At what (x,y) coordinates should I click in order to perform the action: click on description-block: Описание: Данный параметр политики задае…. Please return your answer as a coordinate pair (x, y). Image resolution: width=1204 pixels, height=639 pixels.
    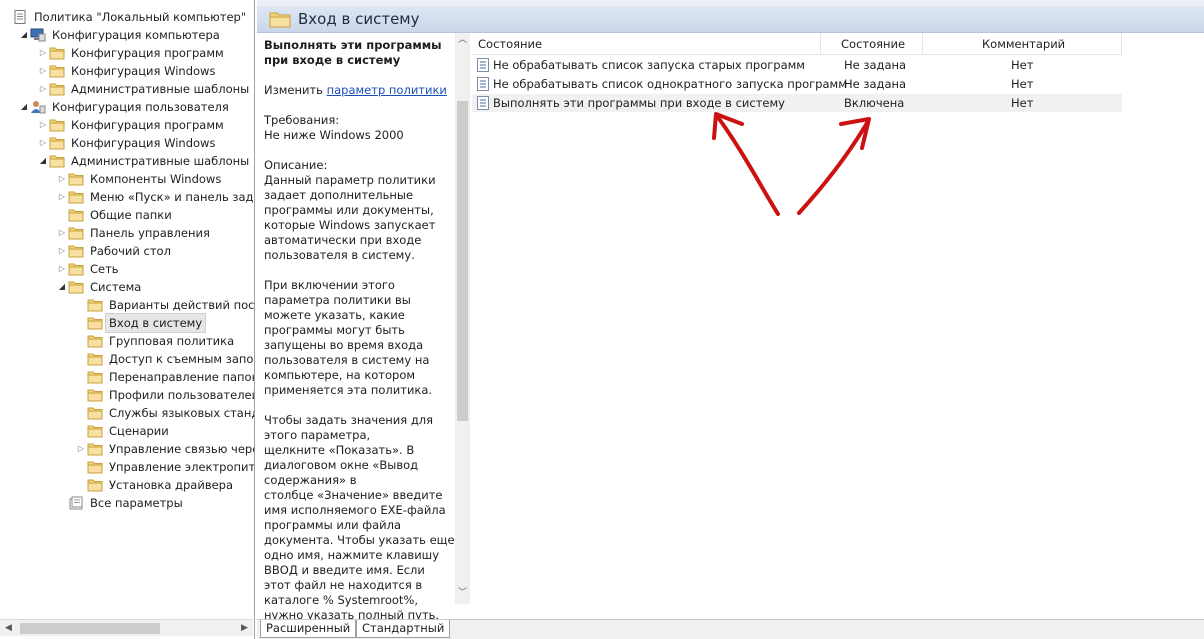
    Looking at the image, I should click on (359, 210).